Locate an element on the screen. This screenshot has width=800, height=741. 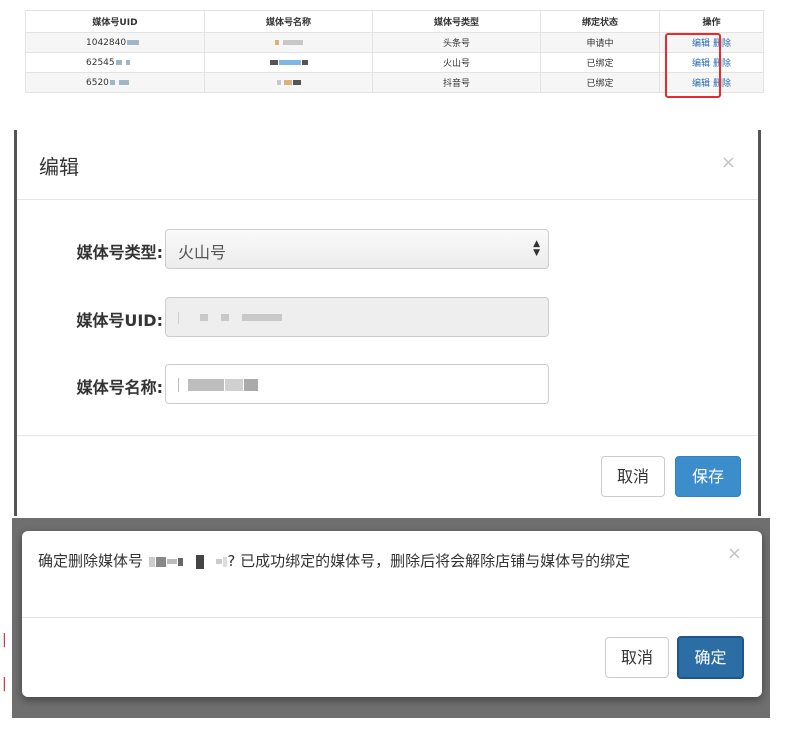
table-row: 62545 火山号 已绑定 编辑 删除 is located at coordinates (394, 62).